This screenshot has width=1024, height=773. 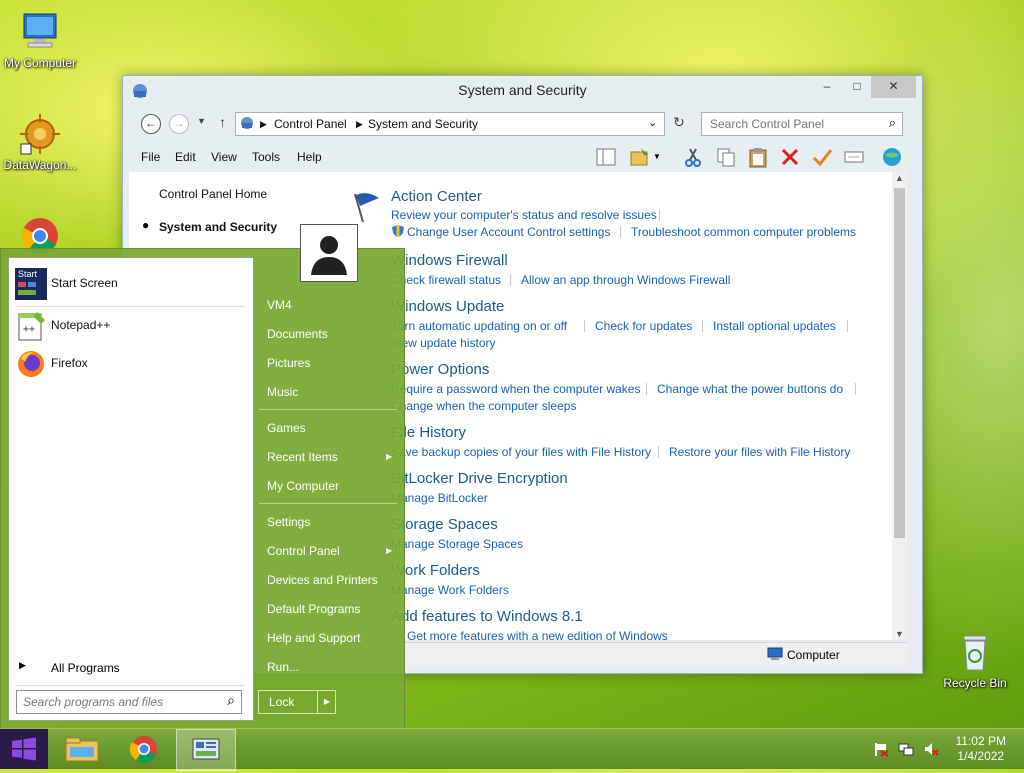 I want to click on start-menu-search-input: Search programs and files ⌕, so click(x=129, y=702).